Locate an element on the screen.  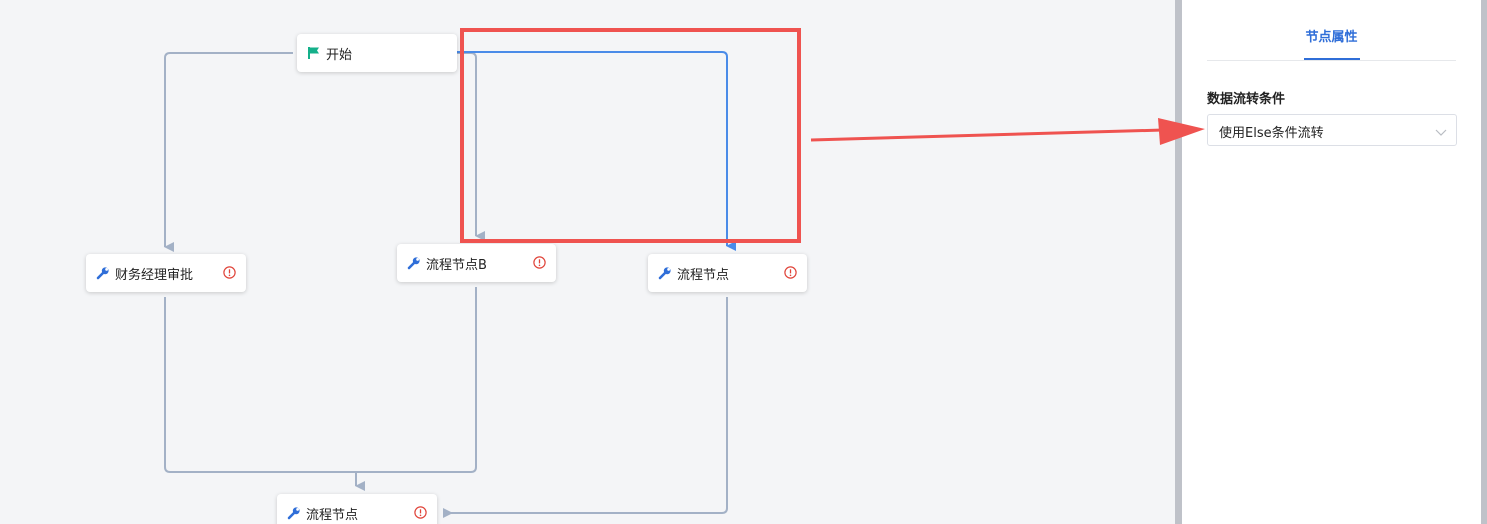
flow-node-b: 流程节点B is located at coordinates (476, 263).